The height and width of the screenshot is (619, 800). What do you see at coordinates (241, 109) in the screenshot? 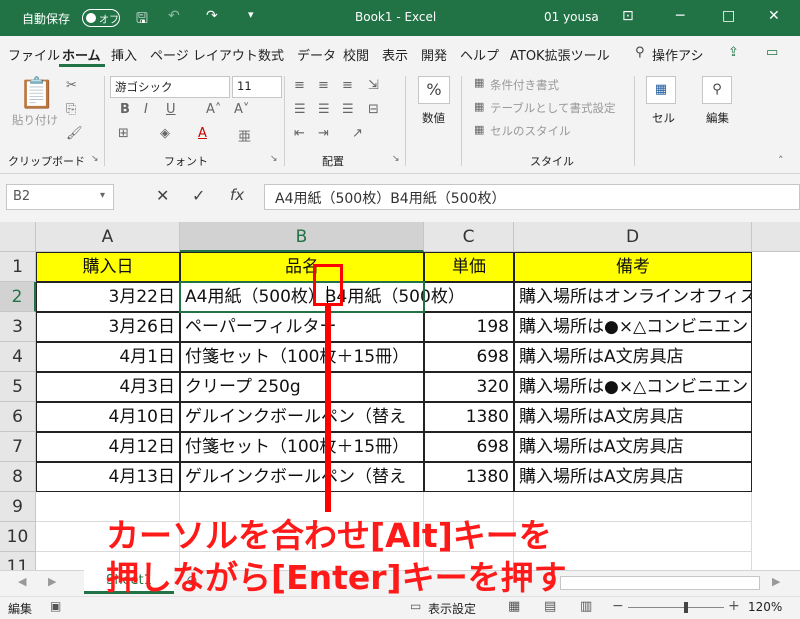
I see `decrease-font-icon: A˅` at bounding box center [241, 109].